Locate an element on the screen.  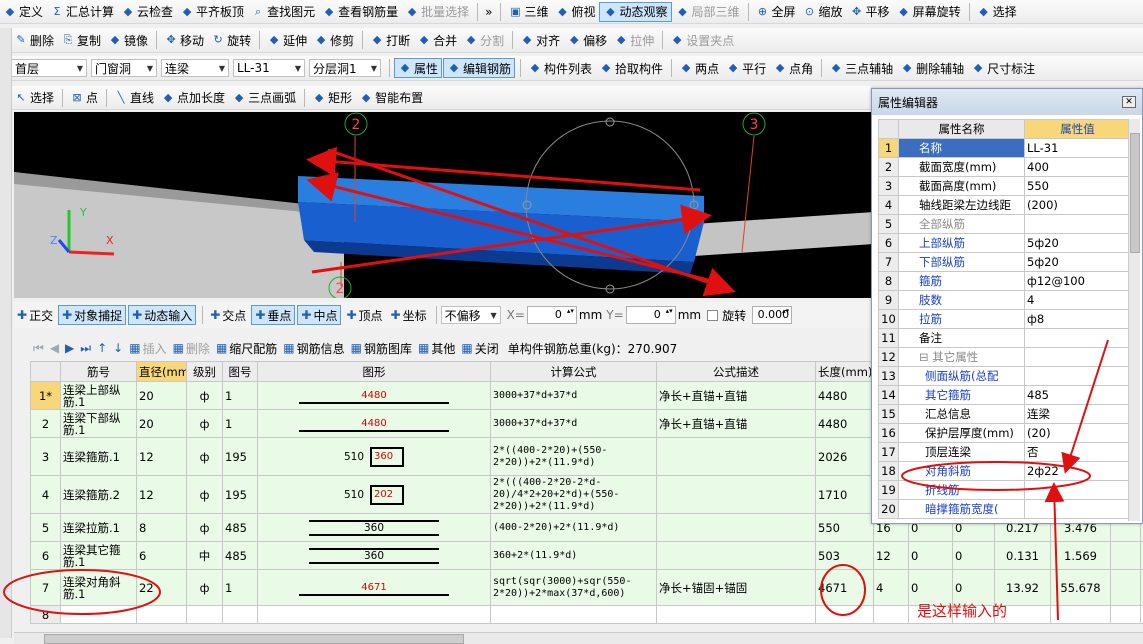
property-row: 10 拉筋 ф8 is located at coordinates (1004, 319).